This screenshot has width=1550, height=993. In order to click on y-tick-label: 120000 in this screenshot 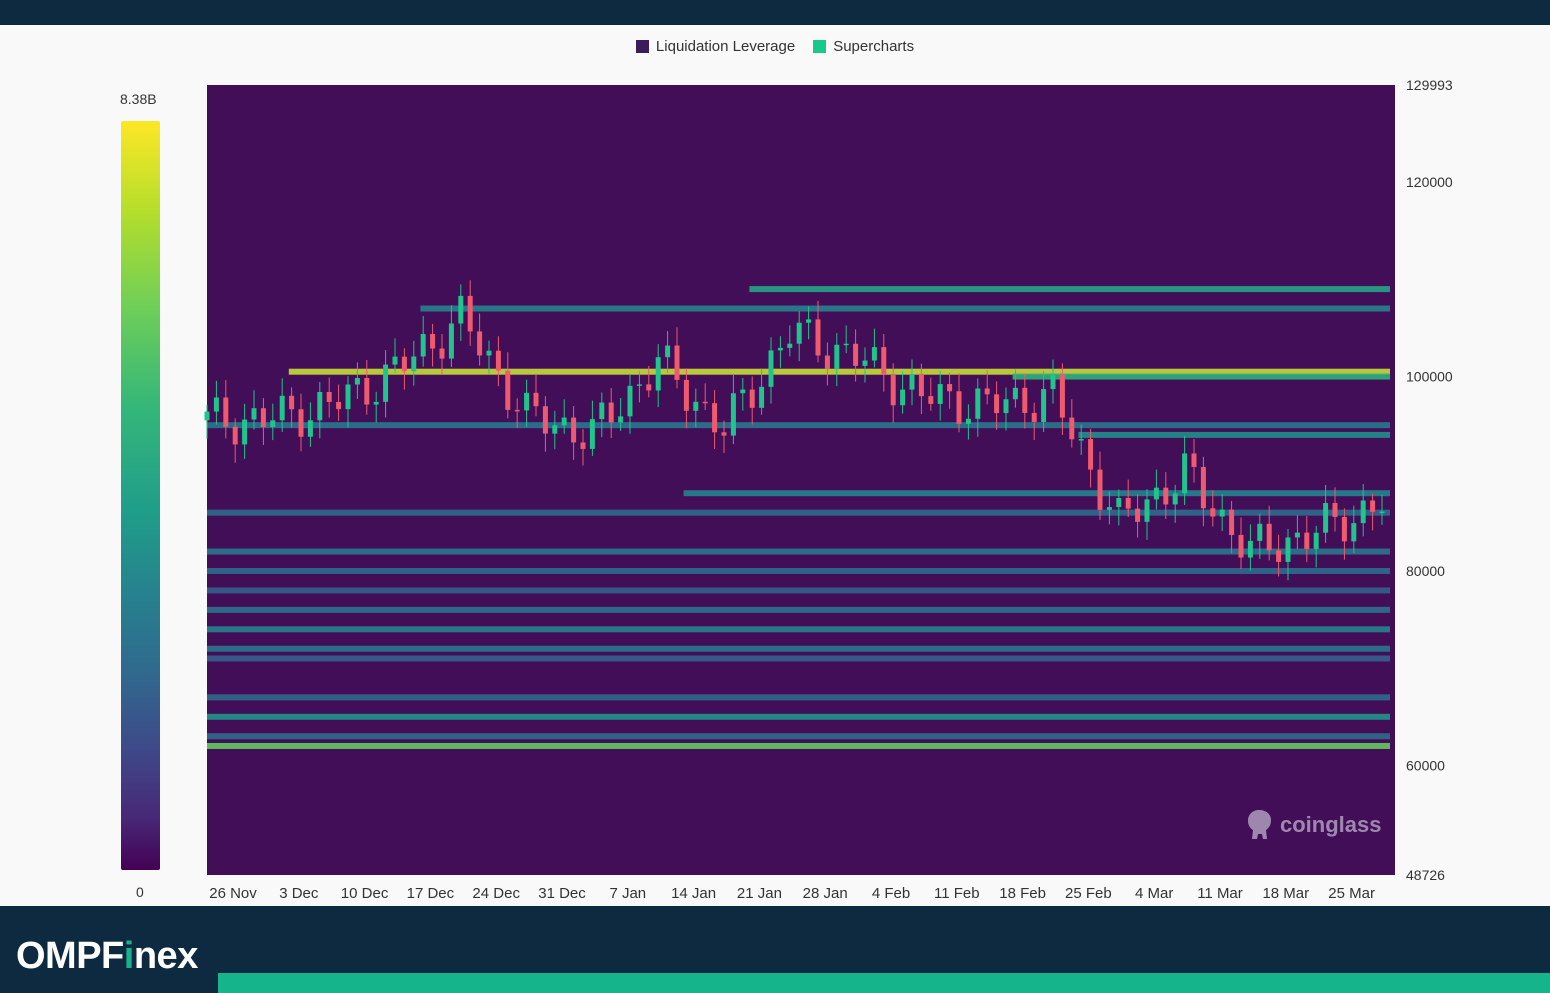, I will do `click(1429, 182)`.